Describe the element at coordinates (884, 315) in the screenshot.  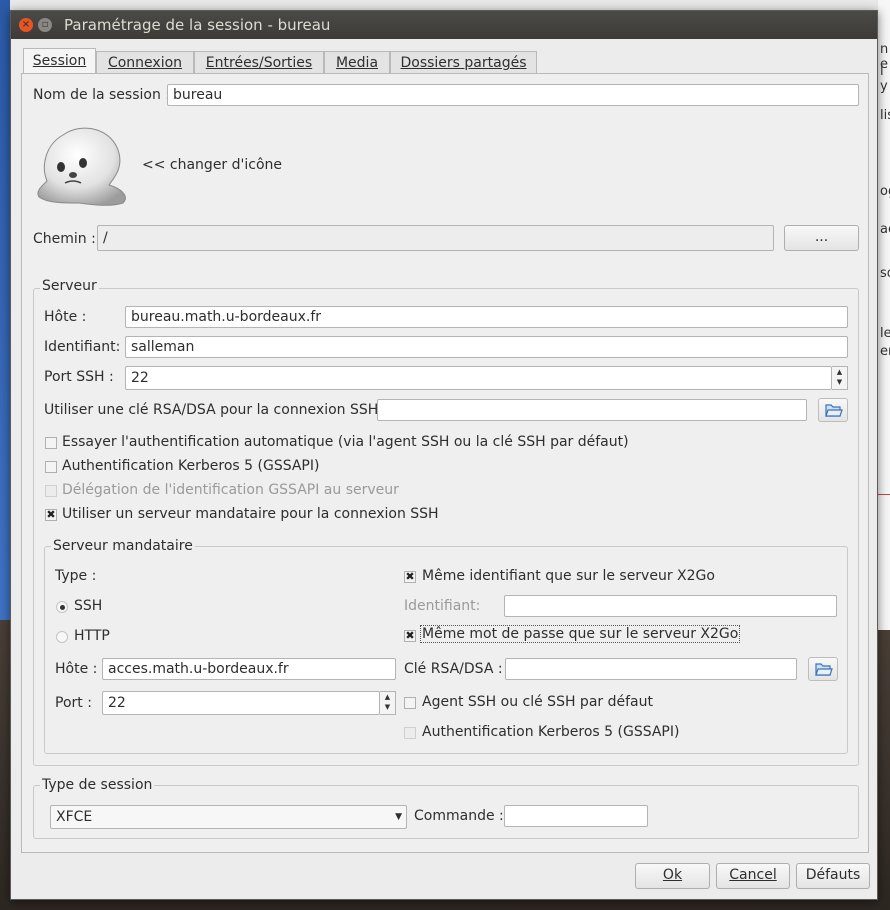
I see `background-window` at that location.